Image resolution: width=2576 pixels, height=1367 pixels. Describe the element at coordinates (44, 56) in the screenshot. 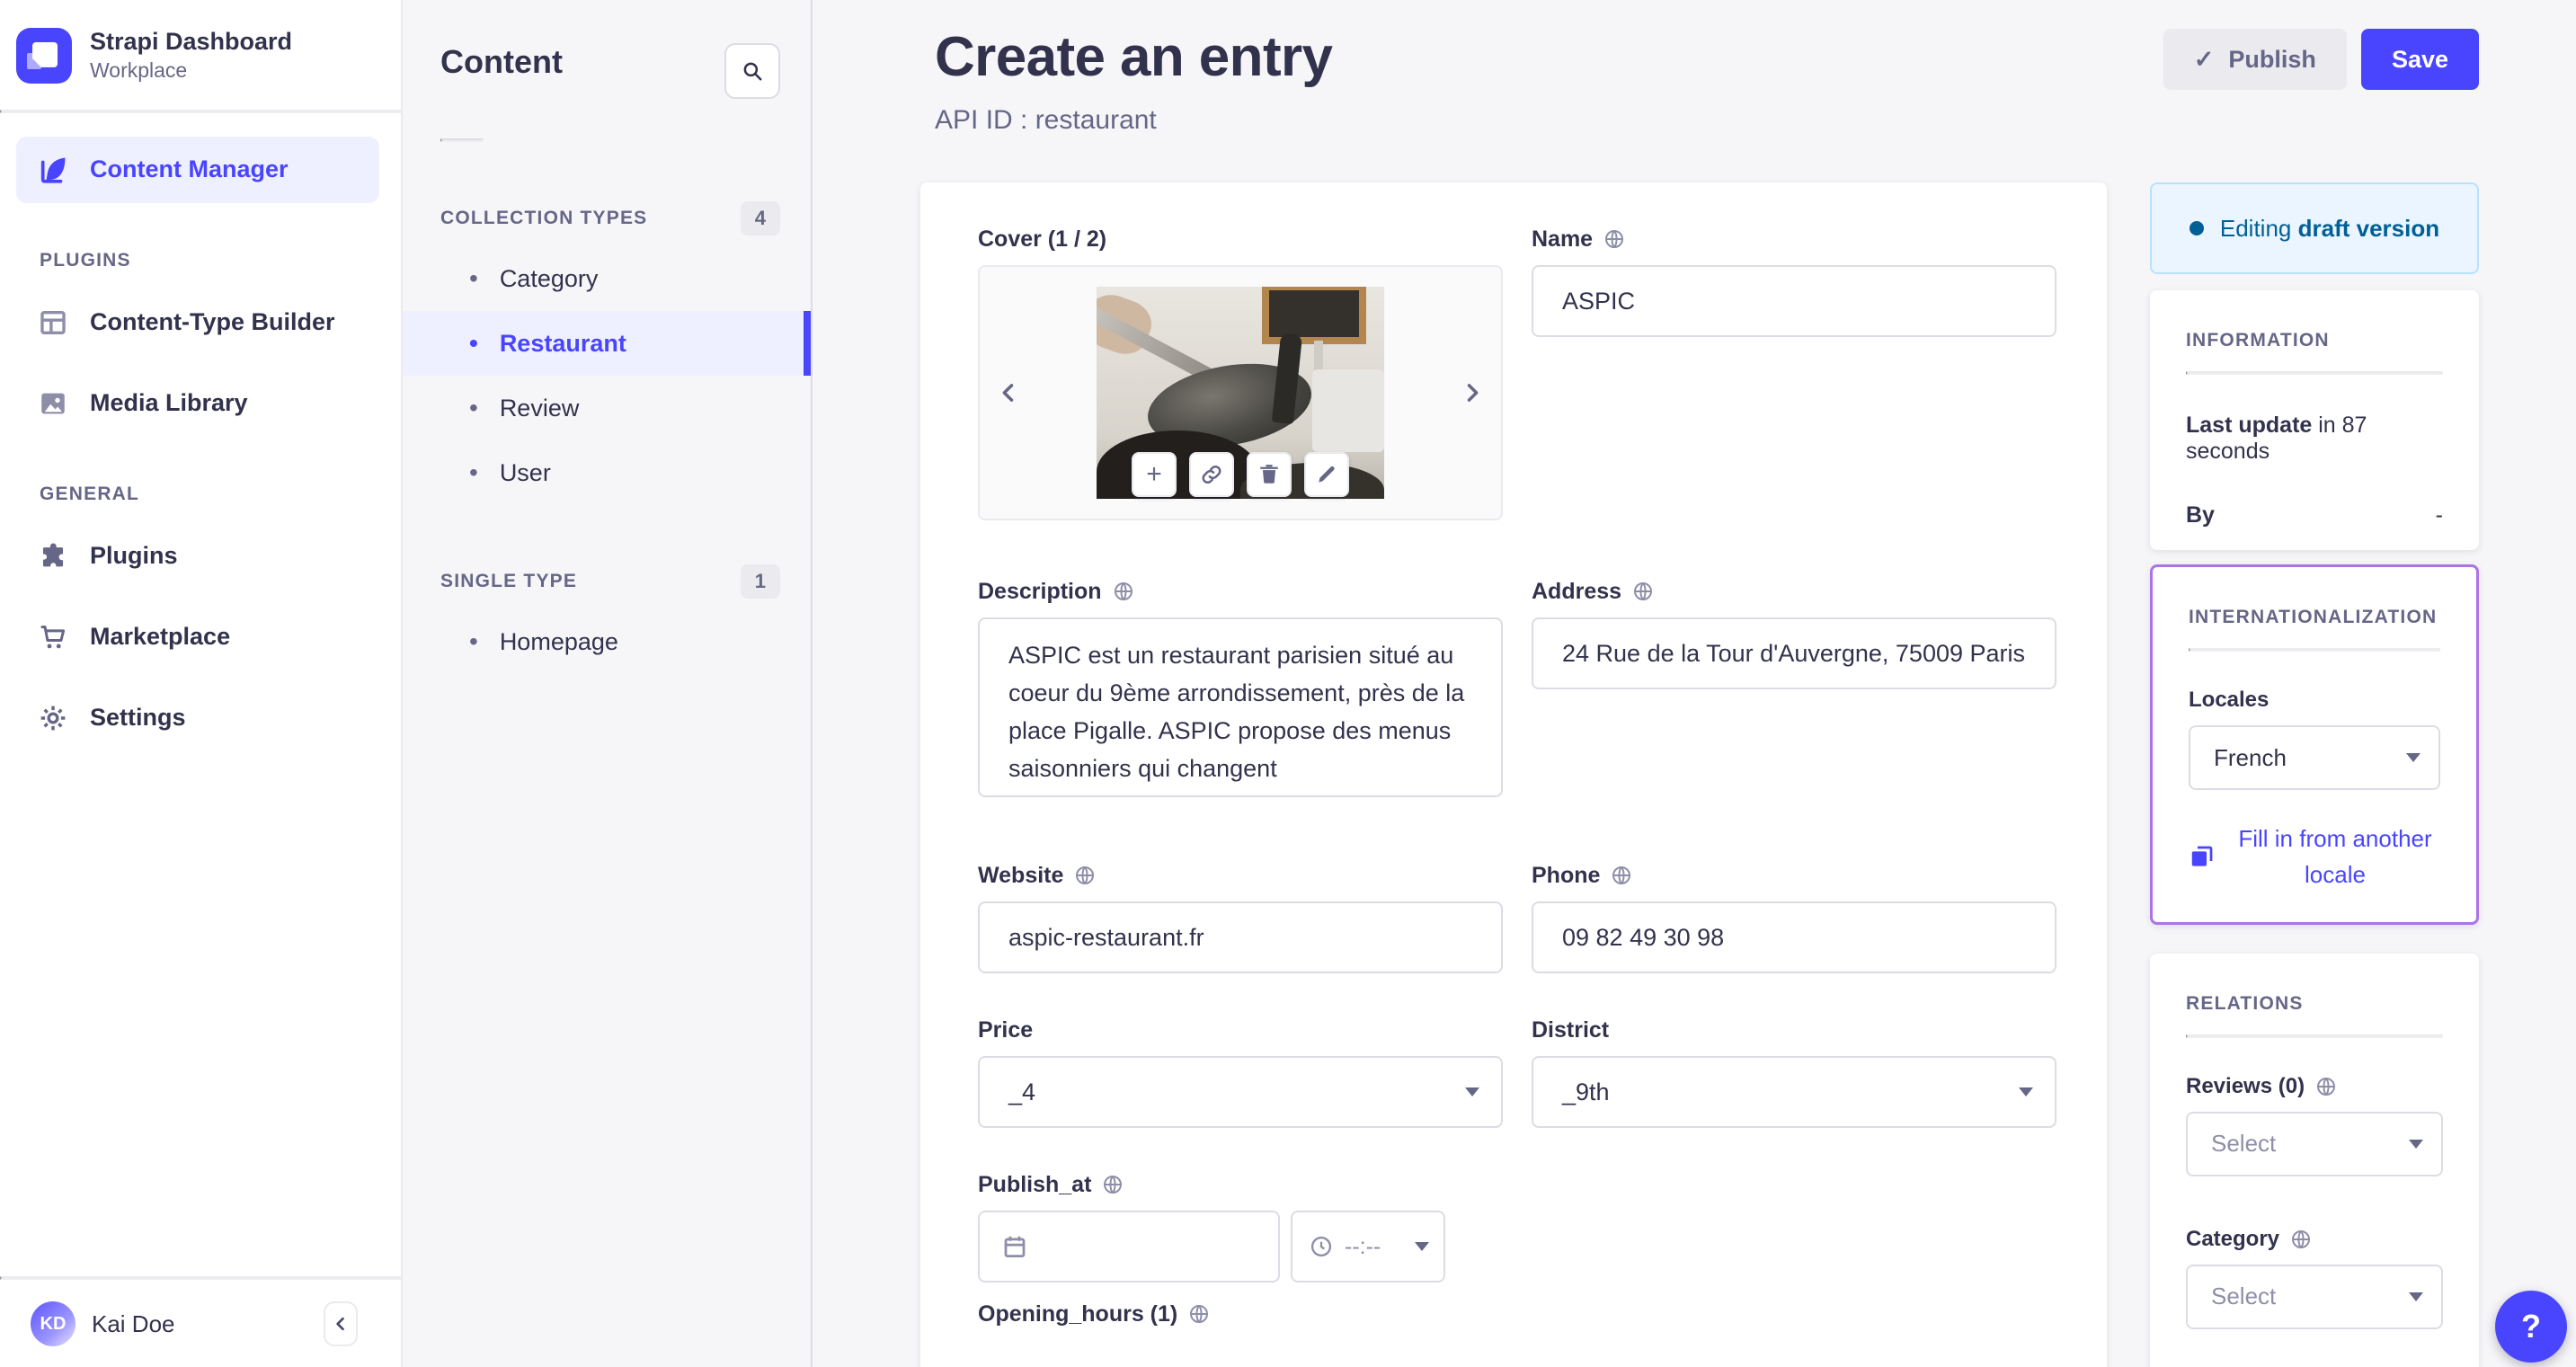

I see `strapi-logo-icon` at that location.